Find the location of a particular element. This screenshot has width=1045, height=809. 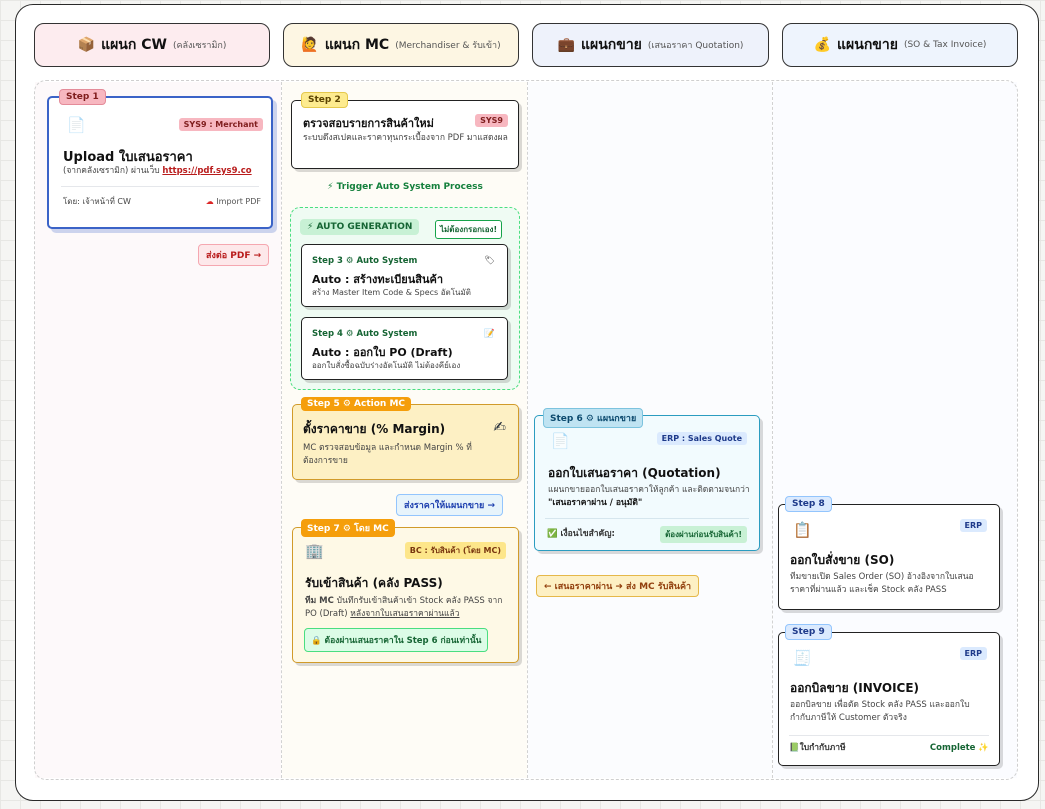

column-subtitle: (คลังเซรามิก) is located at coordinates (199, 46).